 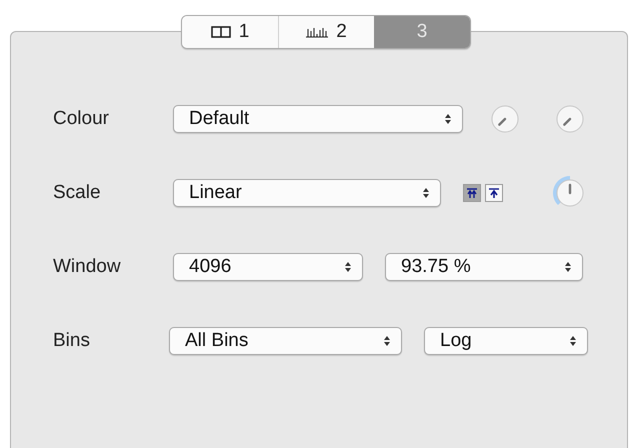 I want to click on select-dropdown: 4096, so click(x=268, y=267).